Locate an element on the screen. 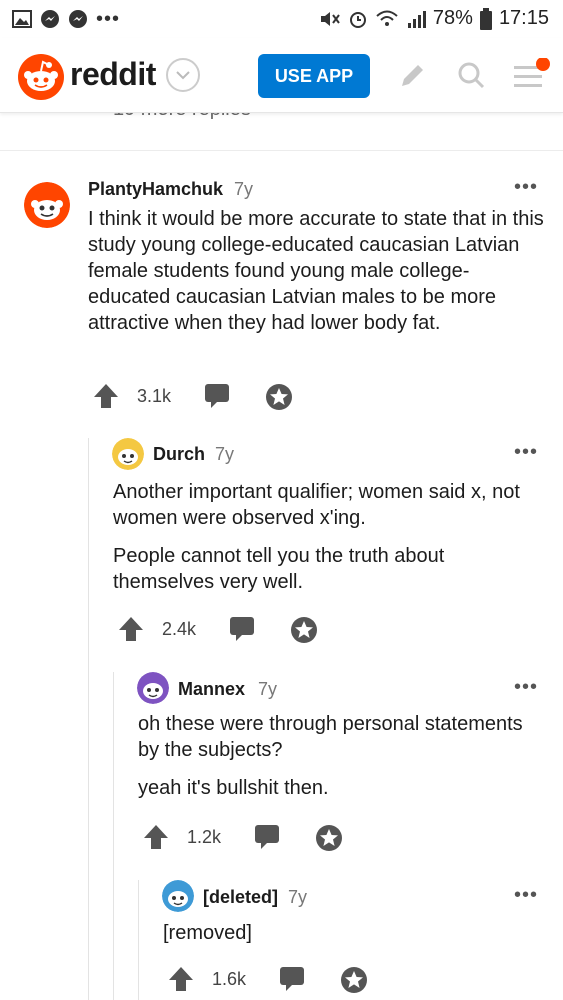 The width and height of the screenshot is (563, 1000). status-bar: ••• 78% 17:15 is located at coordinates (281, 19).